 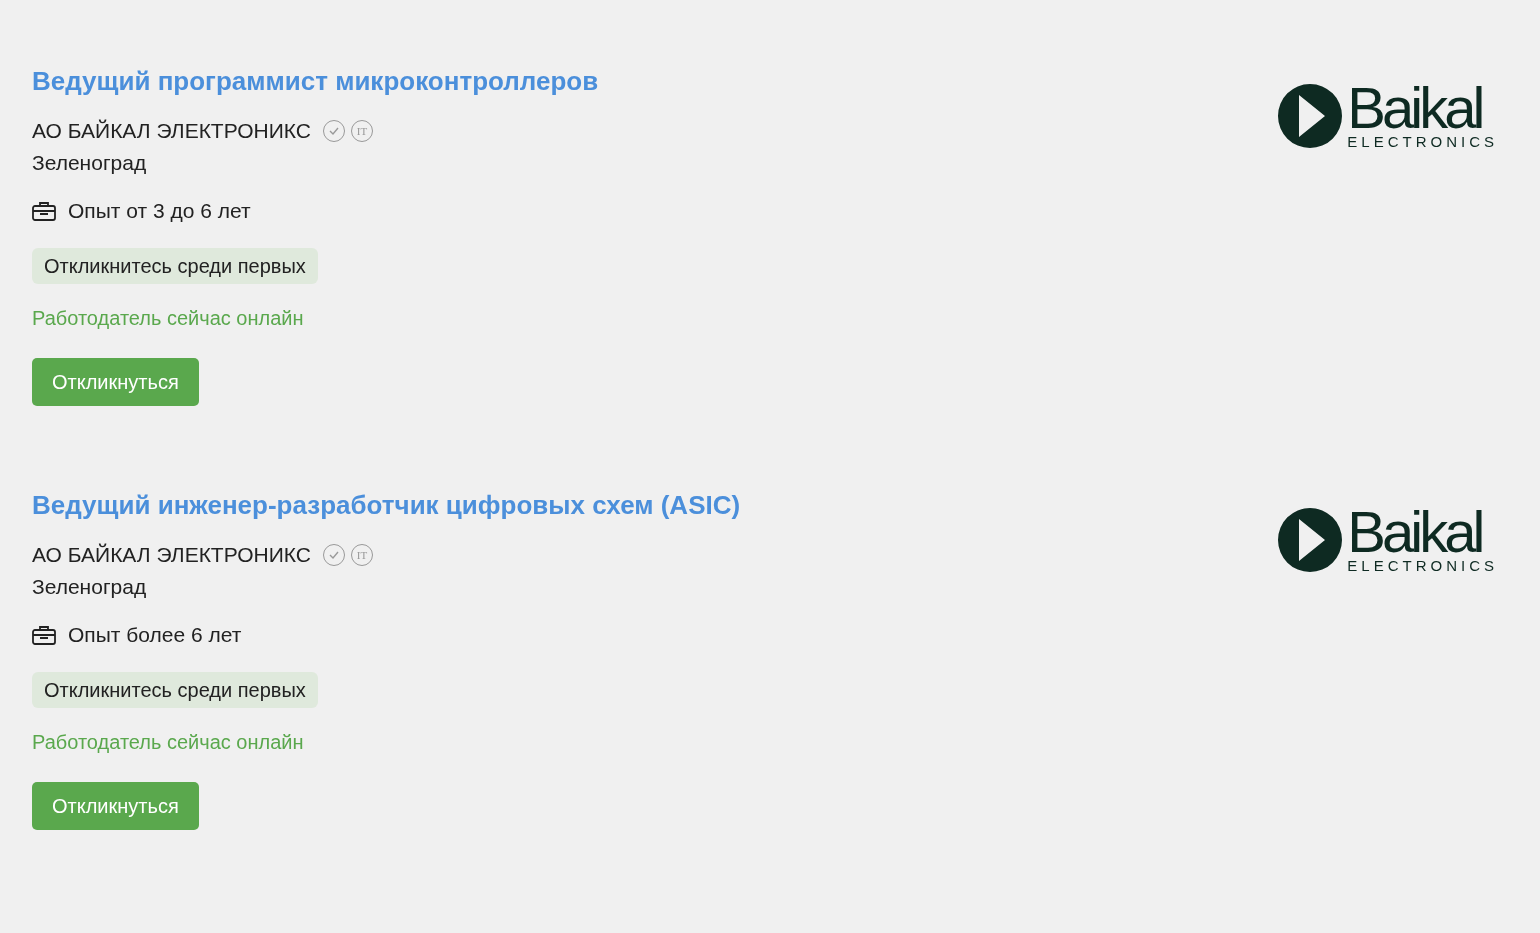 I want to click on vacancy-title: Ведущий инженер-разработчик цифровых схем (ASIC), so click(x=386, y=505).